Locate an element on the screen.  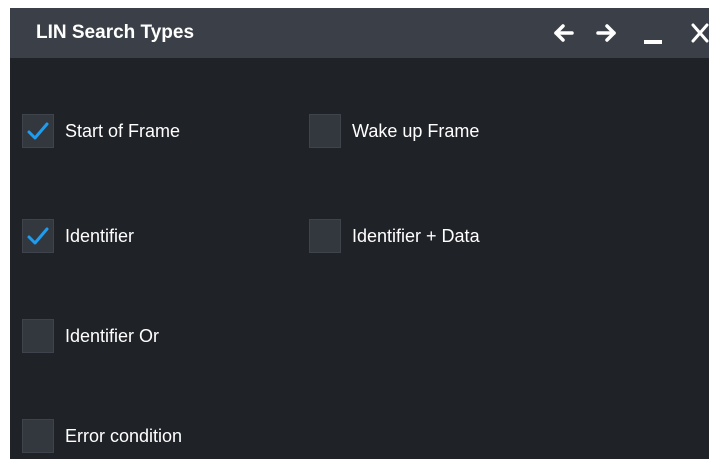
back-button is located at coordinates (564, 33).